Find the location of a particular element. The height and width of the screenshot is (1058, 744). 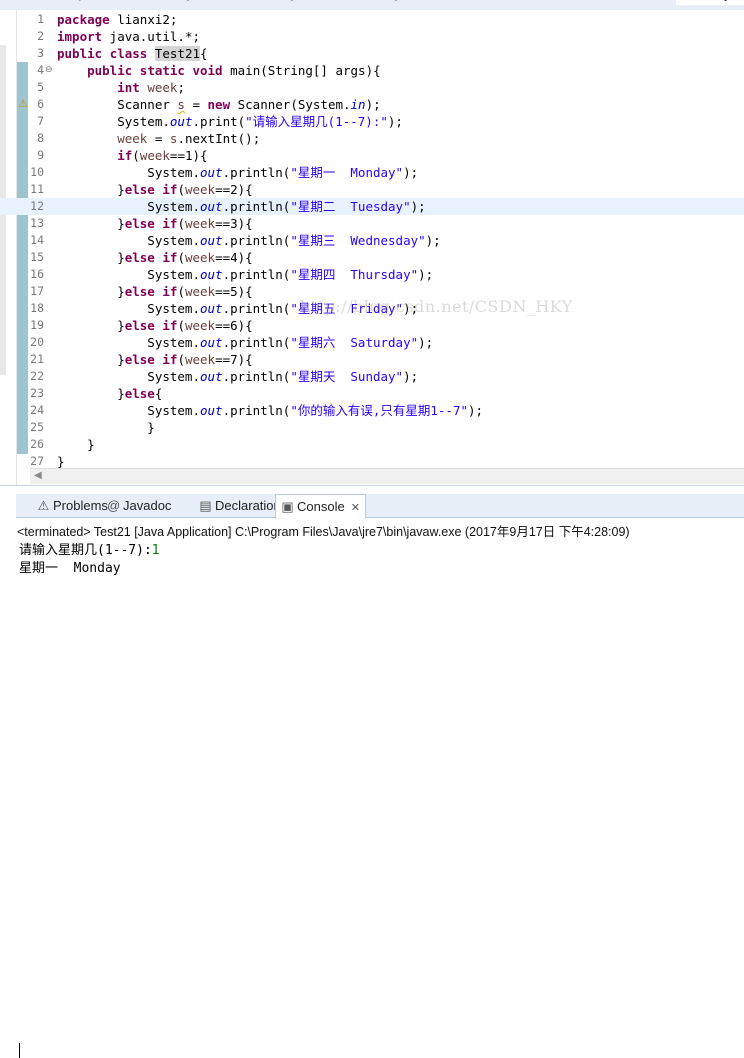

code-token: ==2){ is located at coordinates (234, 189).